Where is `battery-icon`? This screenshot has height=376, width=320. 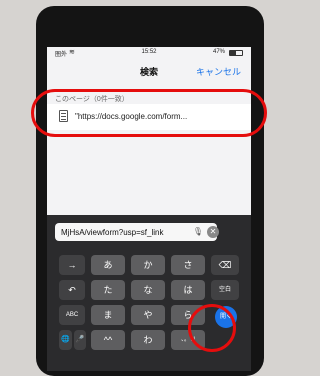 battery-icon is located at coordinates (236, 53).